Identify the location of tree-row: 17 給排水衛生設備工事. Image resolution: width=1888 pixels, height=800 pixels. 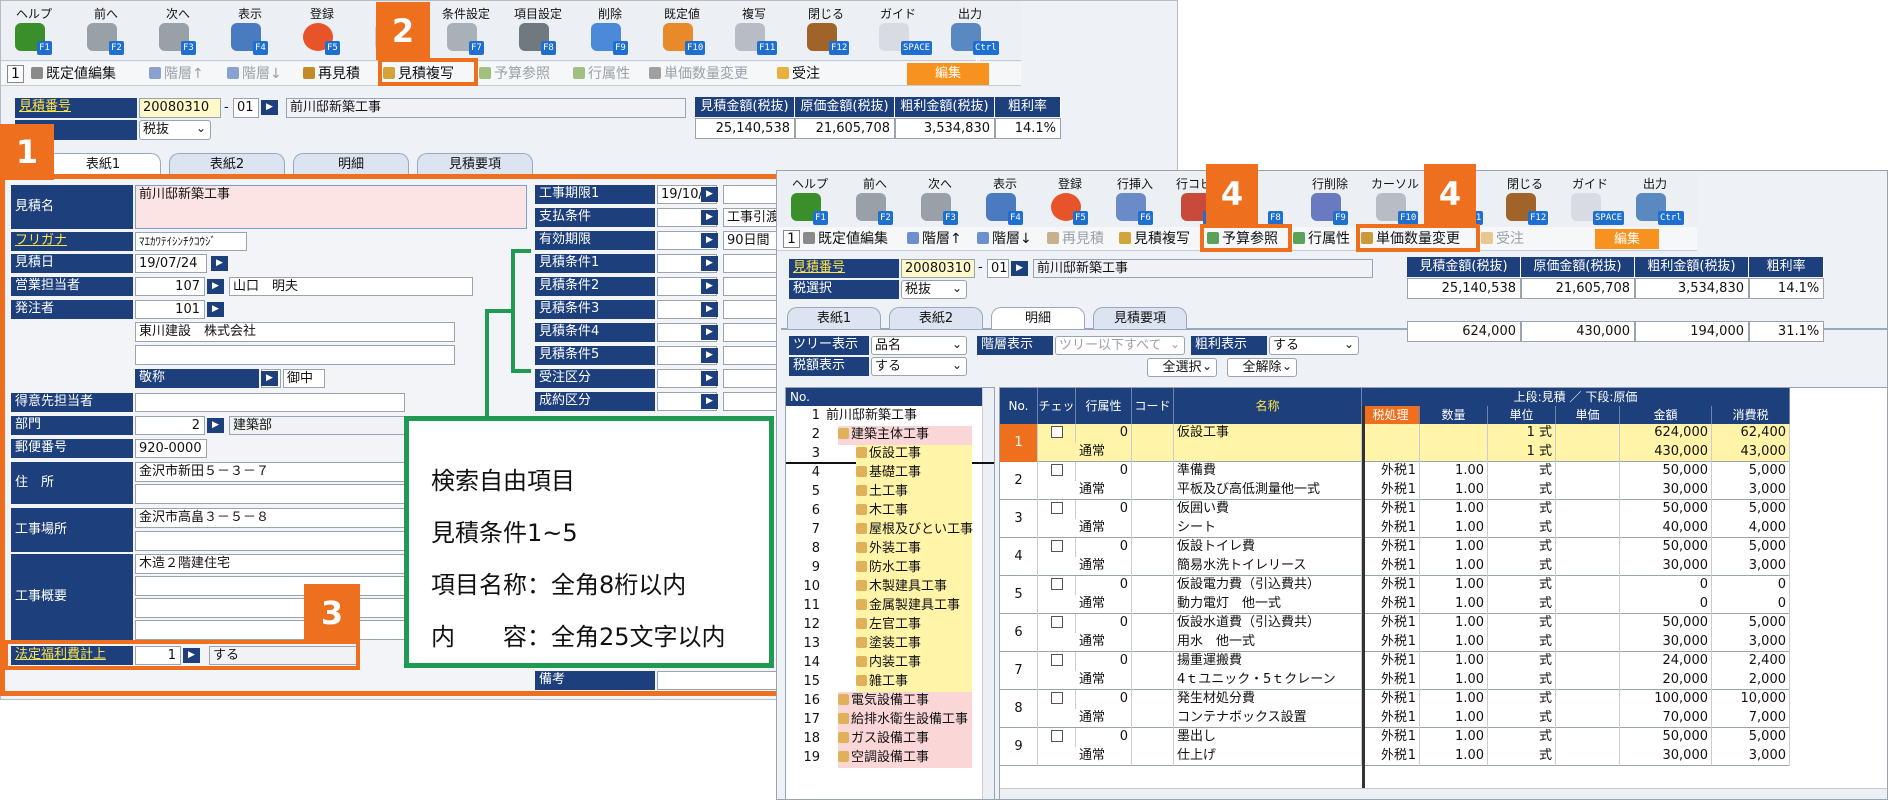
(890, 720).